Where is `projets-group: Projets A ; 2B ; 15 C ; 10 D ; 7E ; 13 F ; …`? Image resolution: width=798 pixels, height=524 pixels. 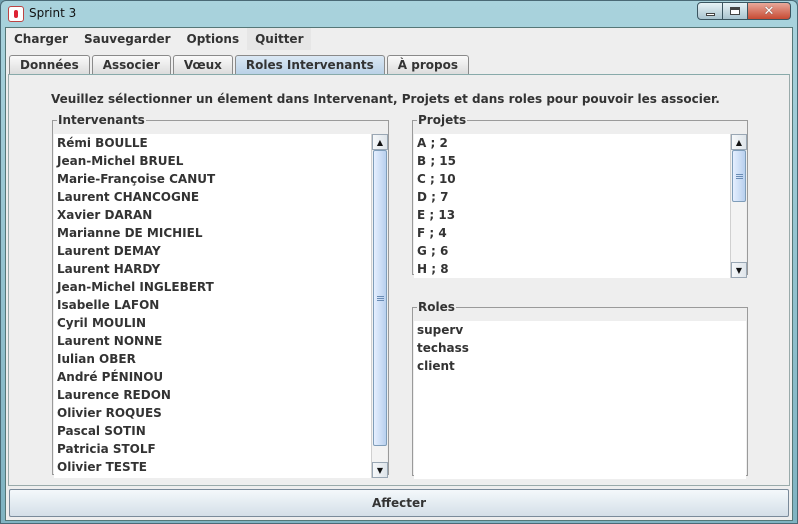
projets-group: Projets A ; 2B ; 15 C ; 10 D ; 7E ; 13 F ; … is located at coordinates (580, 195).